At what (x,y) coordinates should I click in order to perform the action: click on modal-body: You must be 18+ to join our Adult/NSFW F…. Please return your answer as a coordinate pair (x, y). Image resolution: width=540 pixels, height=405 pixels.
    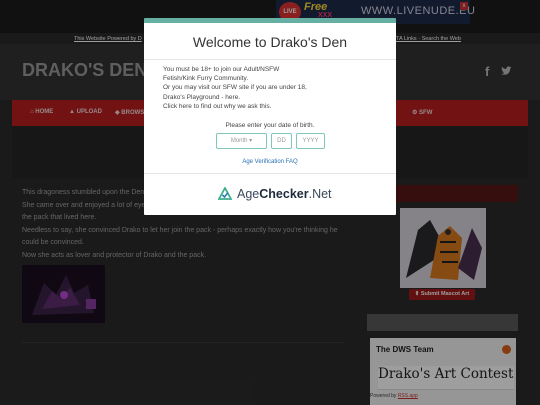
    Looking at the image, I should click on (235, 88).